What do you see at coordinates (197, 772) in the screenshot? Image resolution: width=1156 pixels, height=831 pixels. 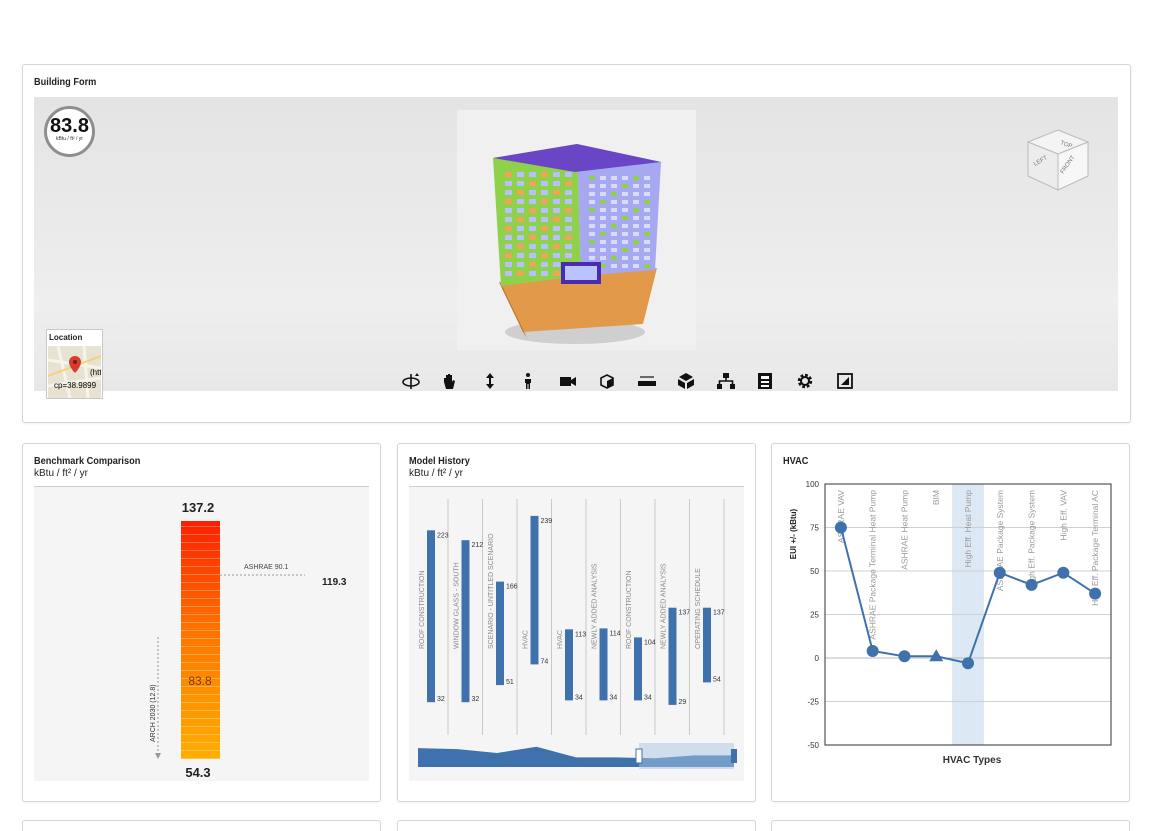 I see `benchmark-min-label: 54.3` at bounding box center [197, 772].